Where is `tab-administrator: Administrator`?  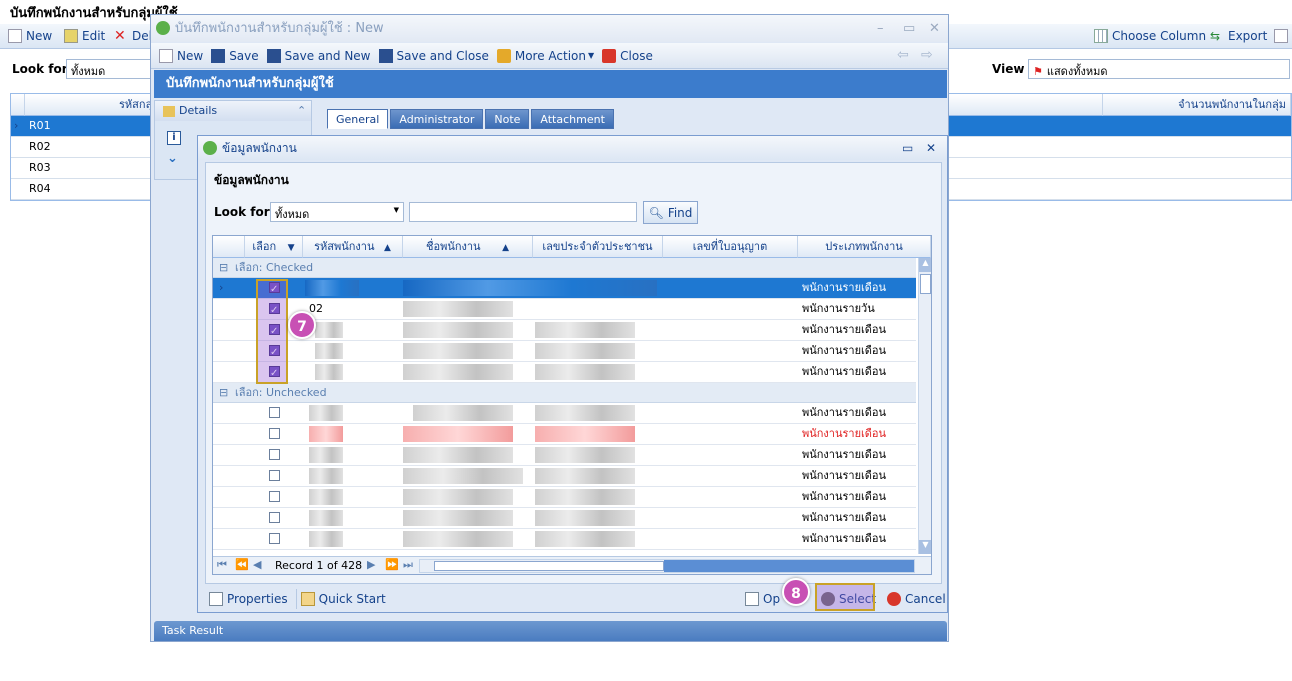 tab-administrator: Administrator is located at coordinates (437, 119).